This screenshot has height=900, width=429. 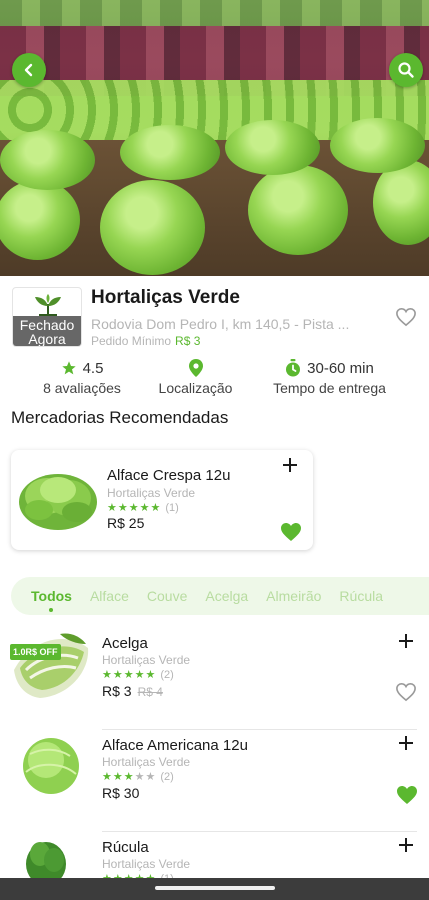 I want to click on recommended-product-rating: ★★★★★ (1), so click(x=143, y=507).